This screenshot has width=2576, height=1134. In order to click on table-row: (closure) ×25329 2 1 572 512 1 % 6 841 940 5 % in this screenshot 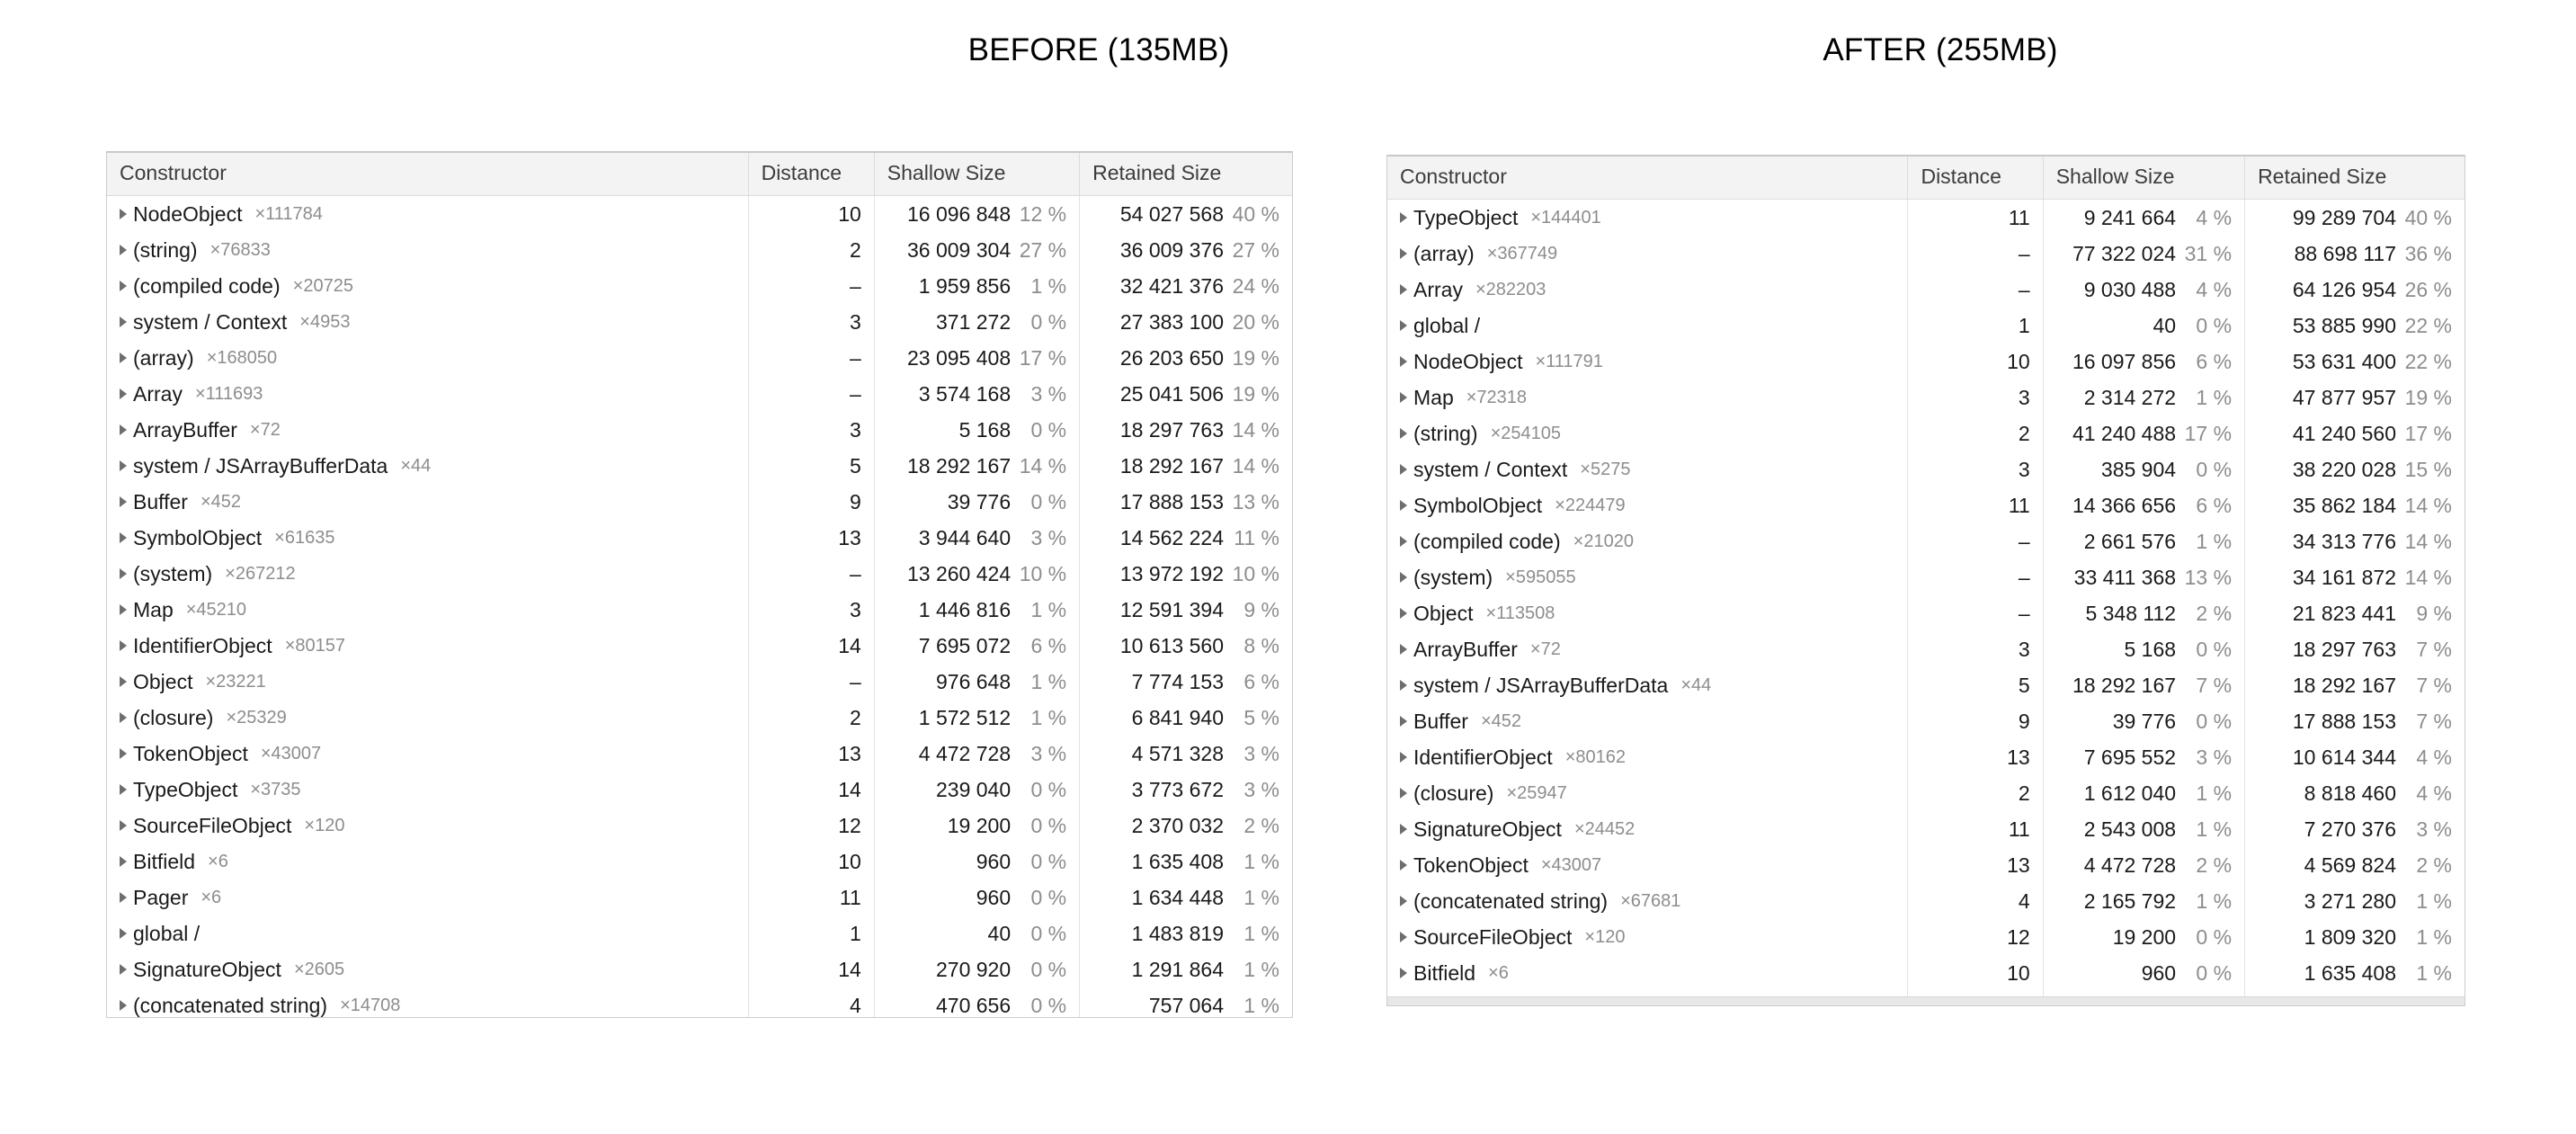, I will do `click(700, 718)`.